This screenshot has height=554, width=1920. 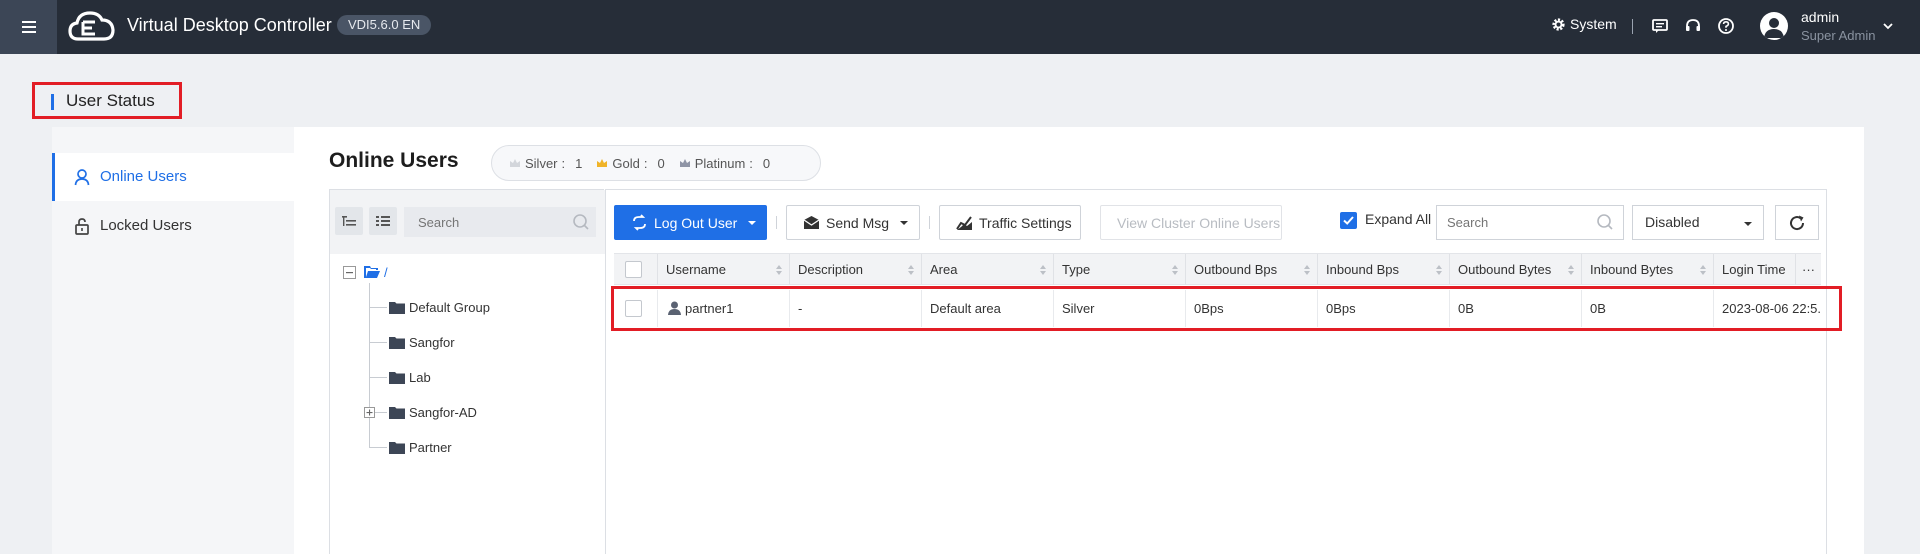 I want to click on crown-gold-icon, so click(x=602, y=163).